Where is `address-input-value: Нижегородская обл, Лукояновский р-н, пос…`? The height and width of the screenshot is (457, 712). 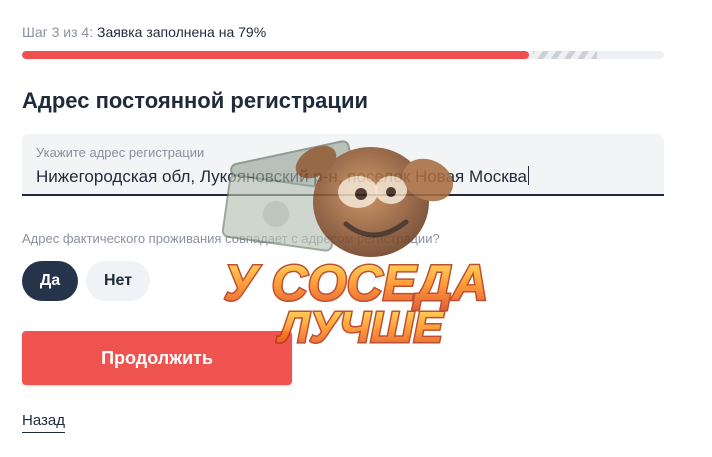 address-input-value: Нижегородская обл, Лукояновский р-н, пос… is located at coordinates (281, 176).